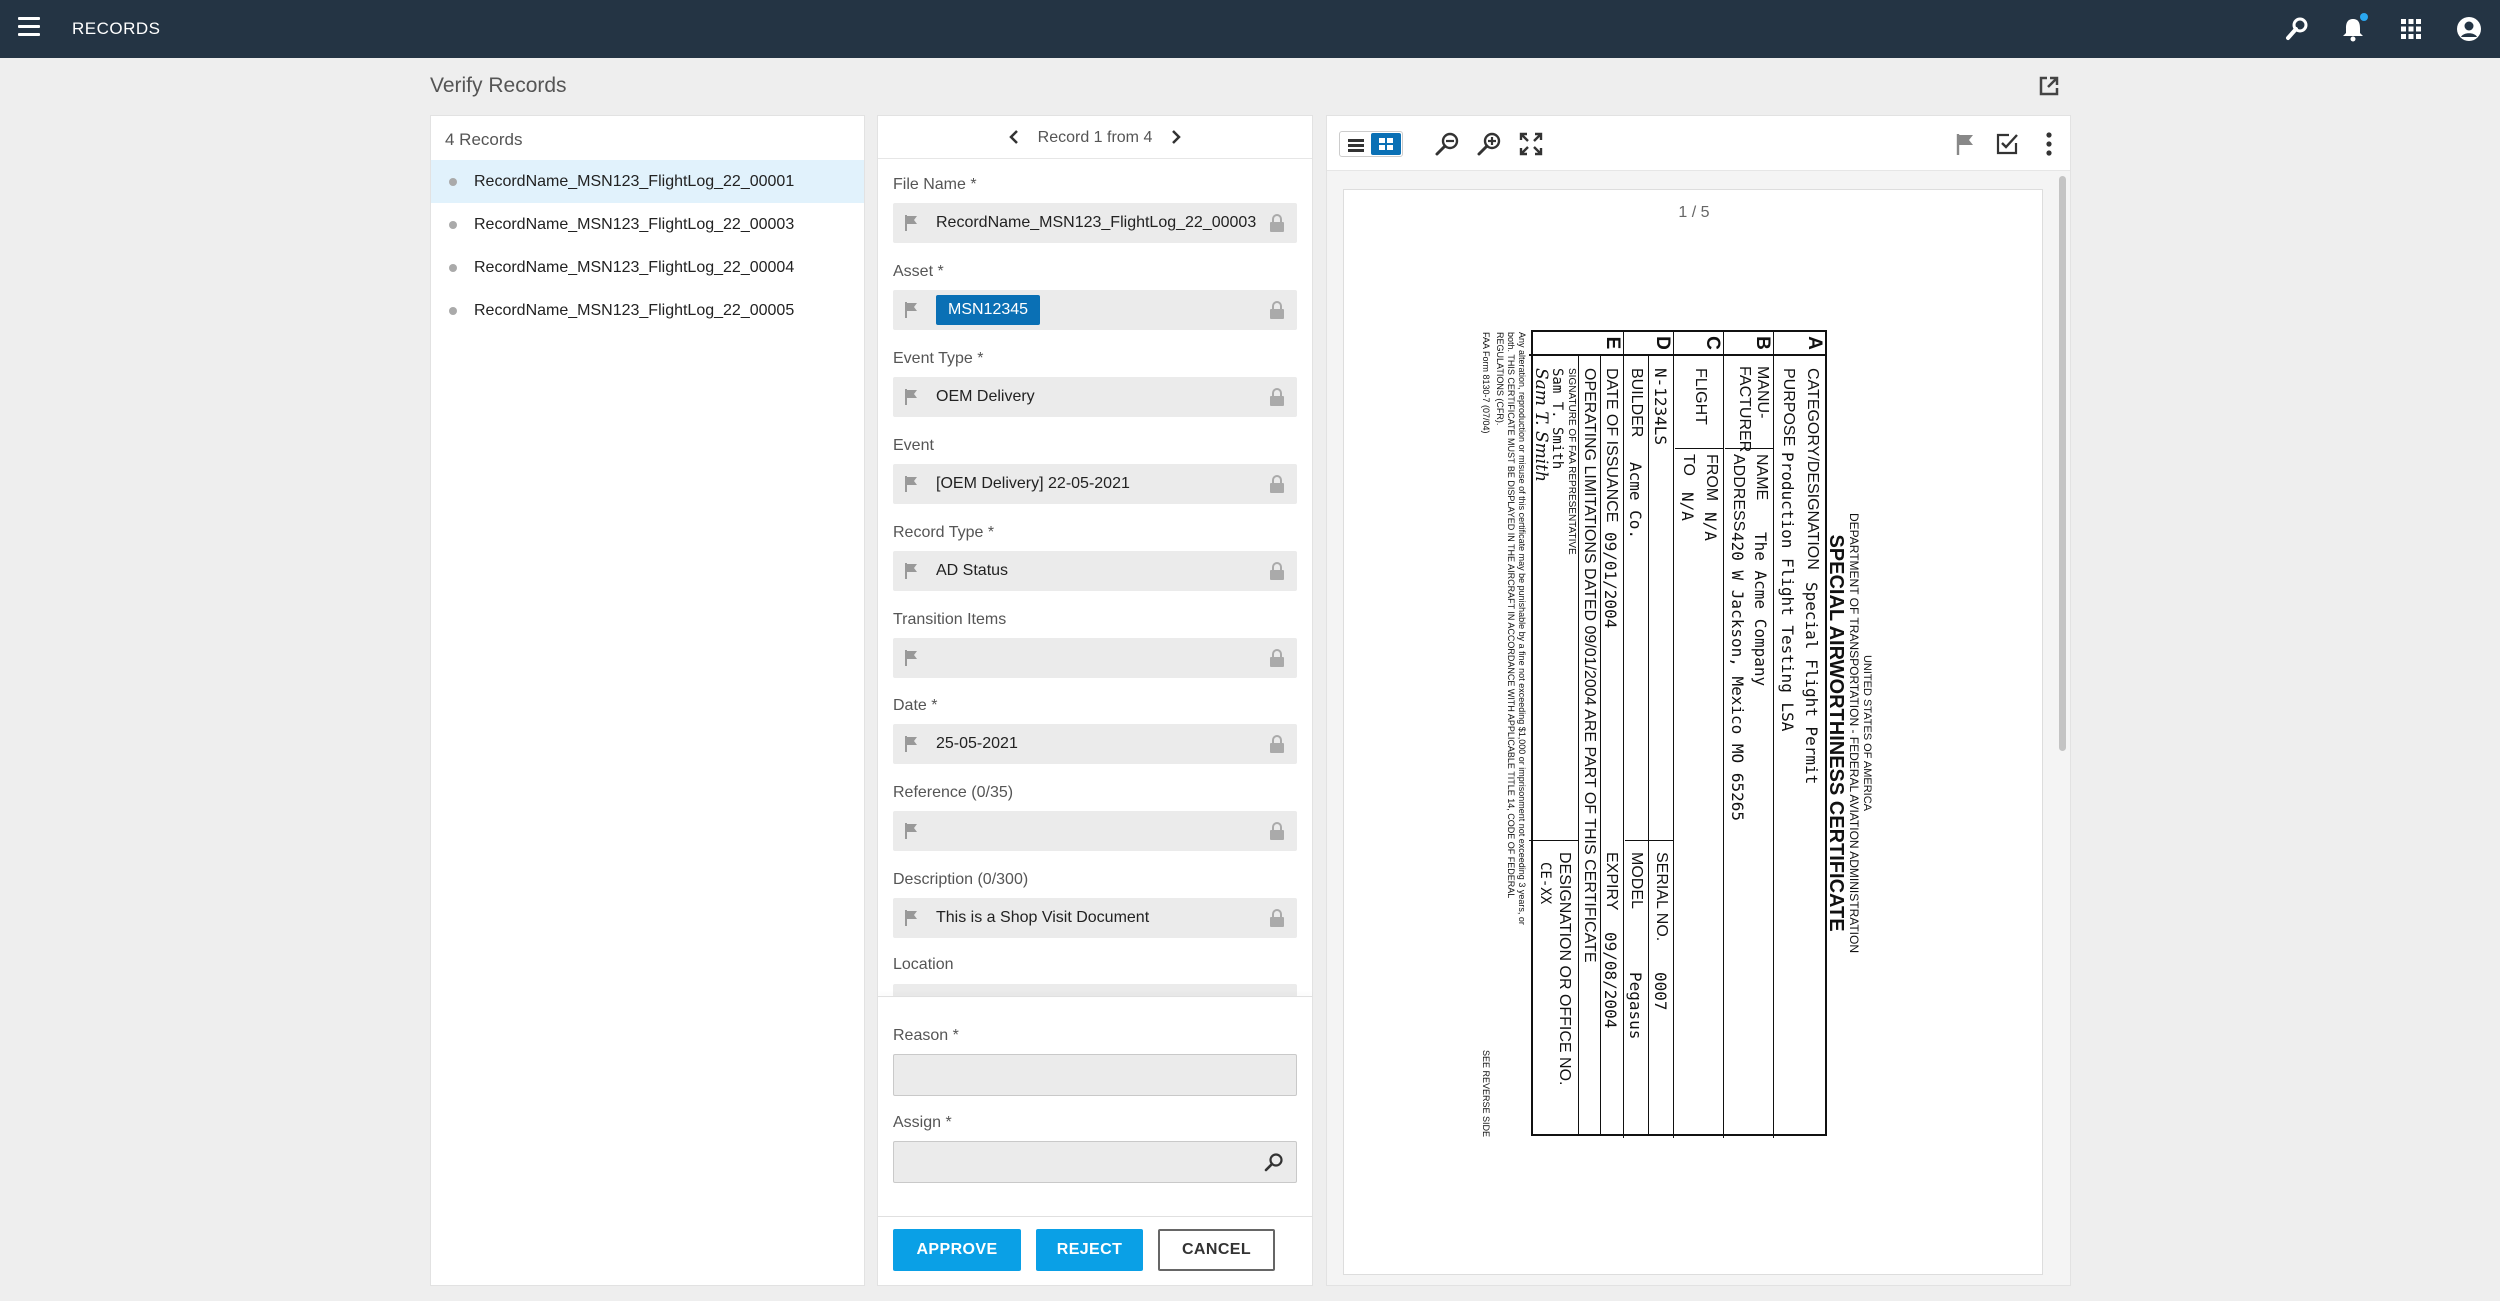  Describe the element at coordinates (2062, 463) in the screenshot. I see `viewer-scrollbar` at that location.